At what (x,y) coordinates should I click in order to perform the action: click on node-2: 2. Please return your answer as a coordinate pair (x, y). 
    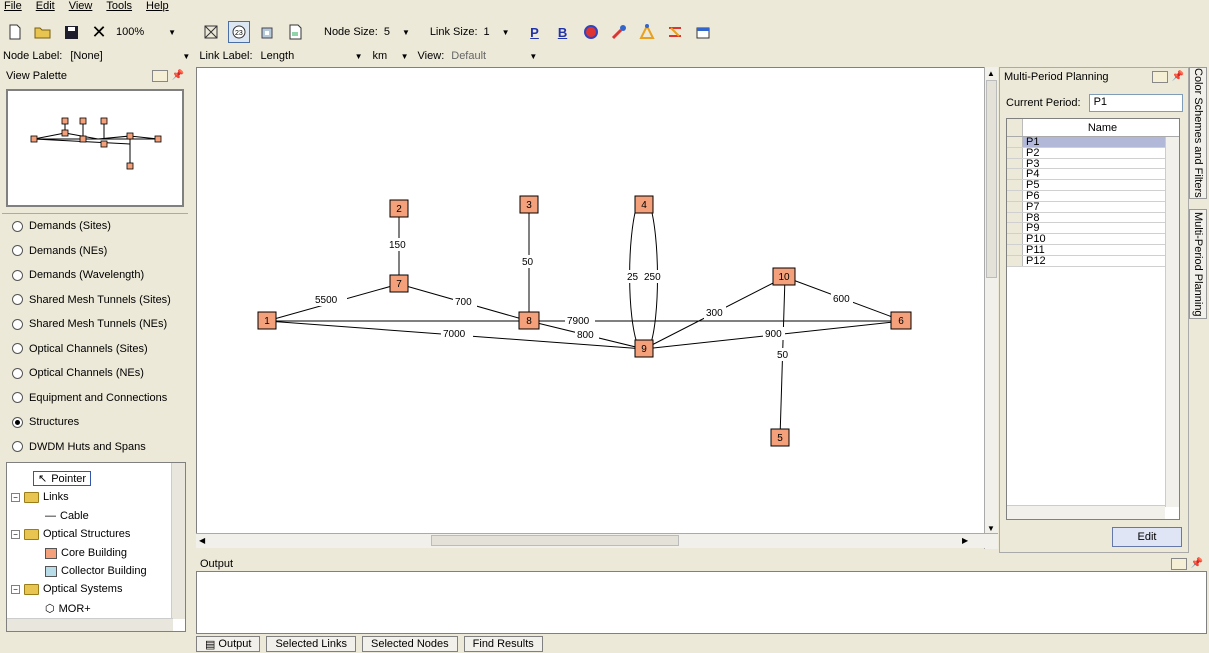
    Looking at the image, I should click on (399, 208).